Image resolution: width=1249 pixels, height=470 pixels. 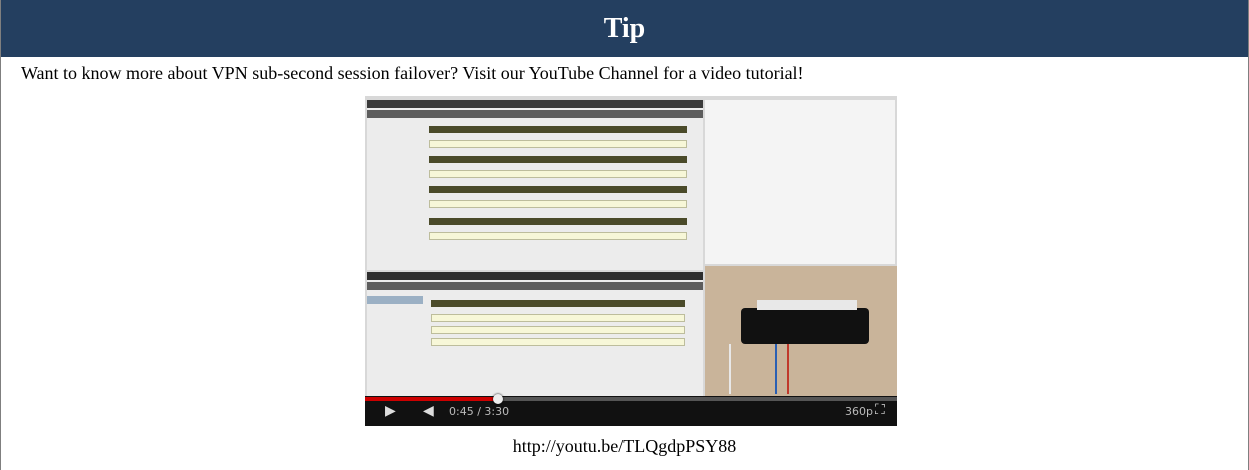 What do you see at coordinates (535, 334) in the screenshot?
I see `video-pane-bottom-left` at bounding box center [535, 334].